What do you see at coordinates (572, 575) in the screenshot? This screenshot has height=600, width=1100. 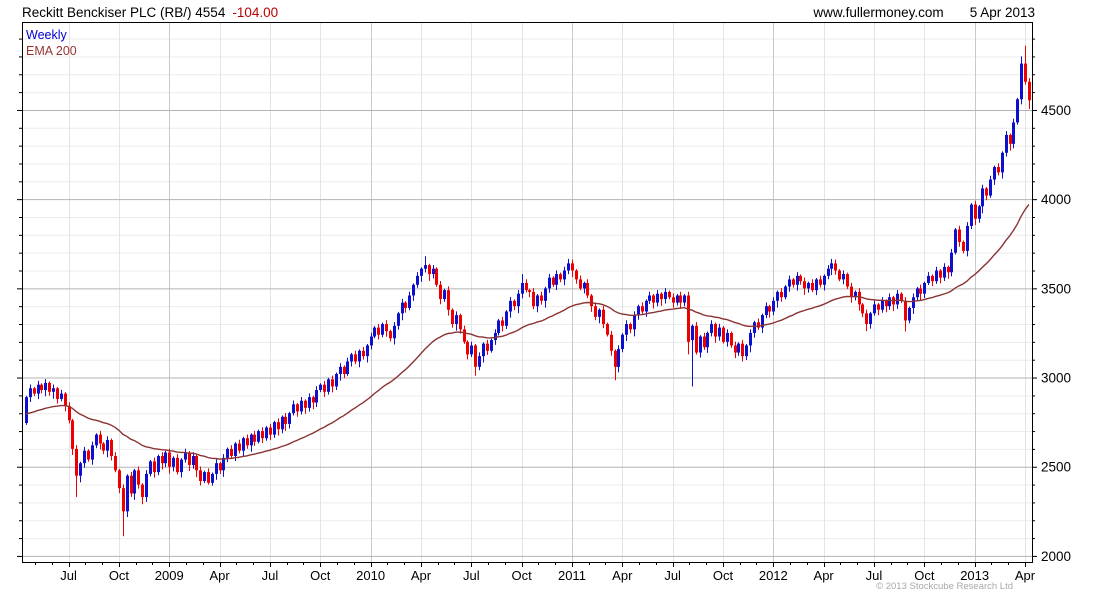 I see `x-axis-label: 2011` at bounding box center [572, 575].